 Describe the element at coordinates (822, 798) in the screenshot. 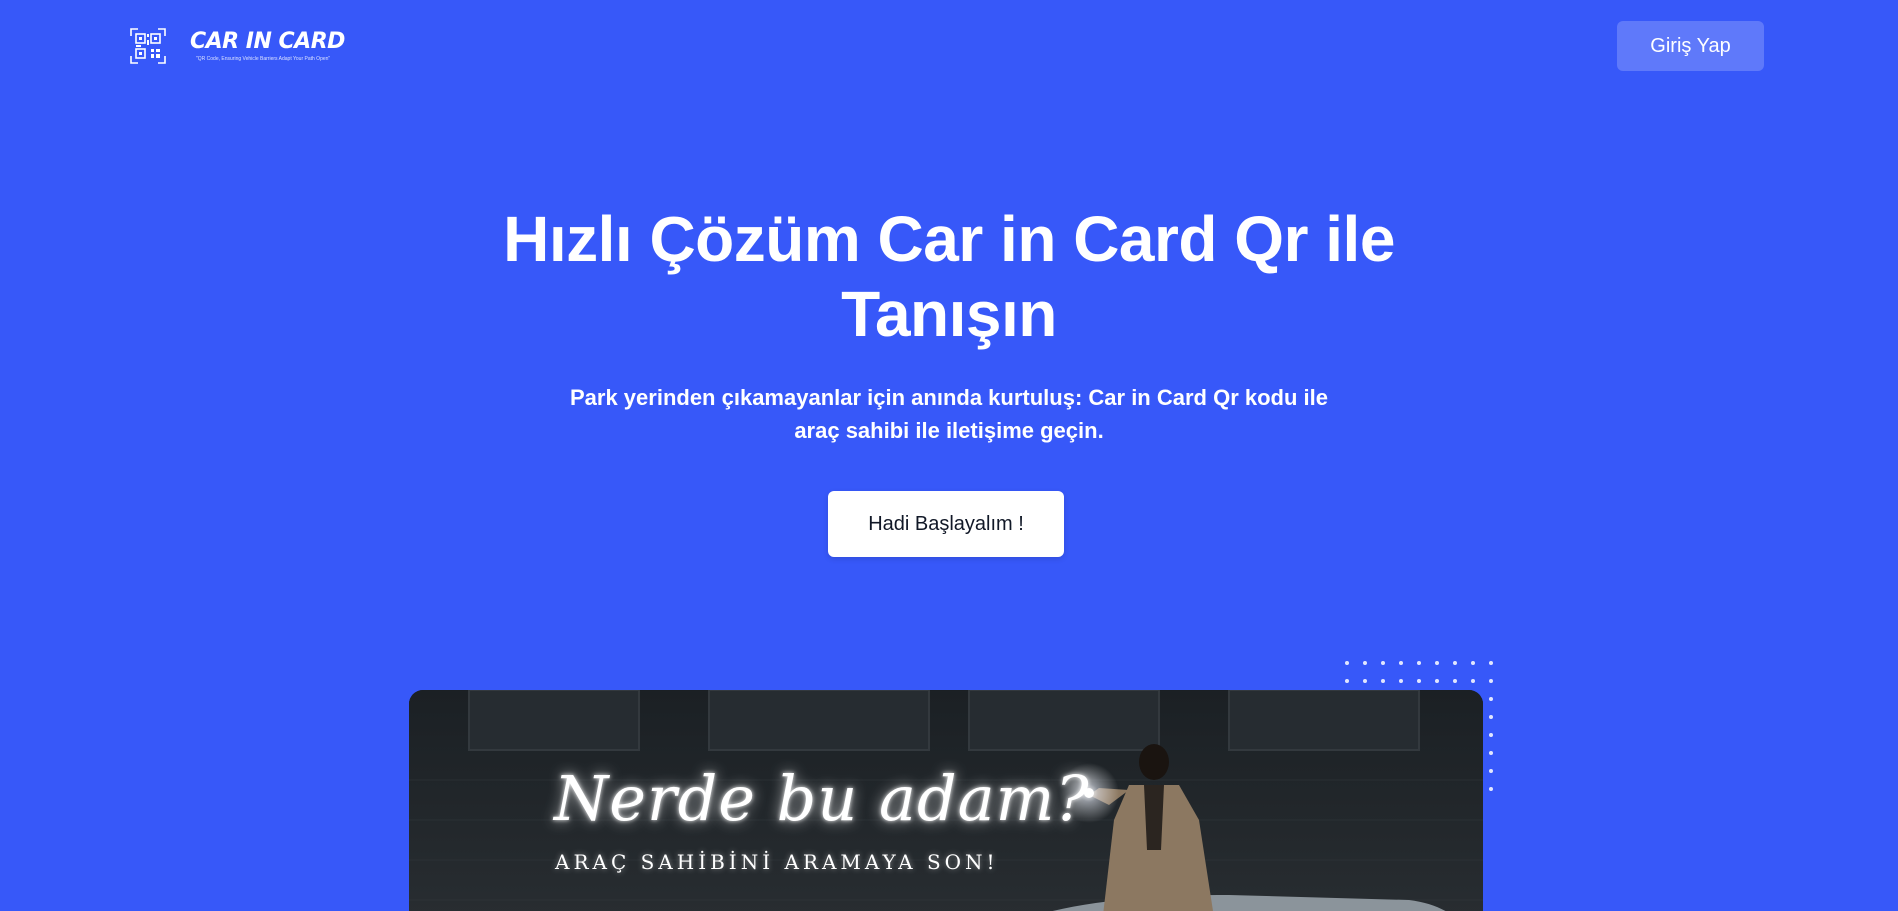

I see `hero-image-headline: Nerde bu adam?` at that location.